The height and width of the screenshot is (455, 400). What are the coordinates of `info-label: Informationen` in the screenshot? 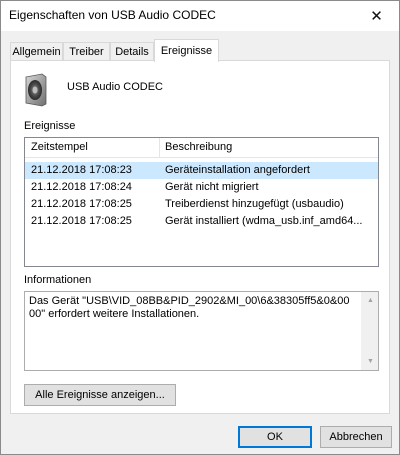 It's located at (58, 280).